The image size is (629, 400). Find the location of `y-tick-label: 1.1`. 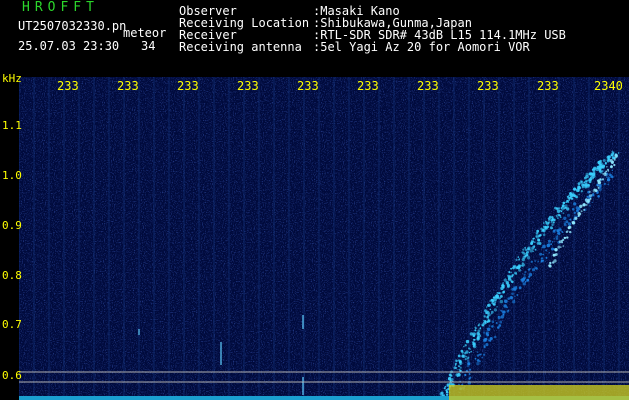

y-tick-label: 1.1 is located at coordinates (12, 125).